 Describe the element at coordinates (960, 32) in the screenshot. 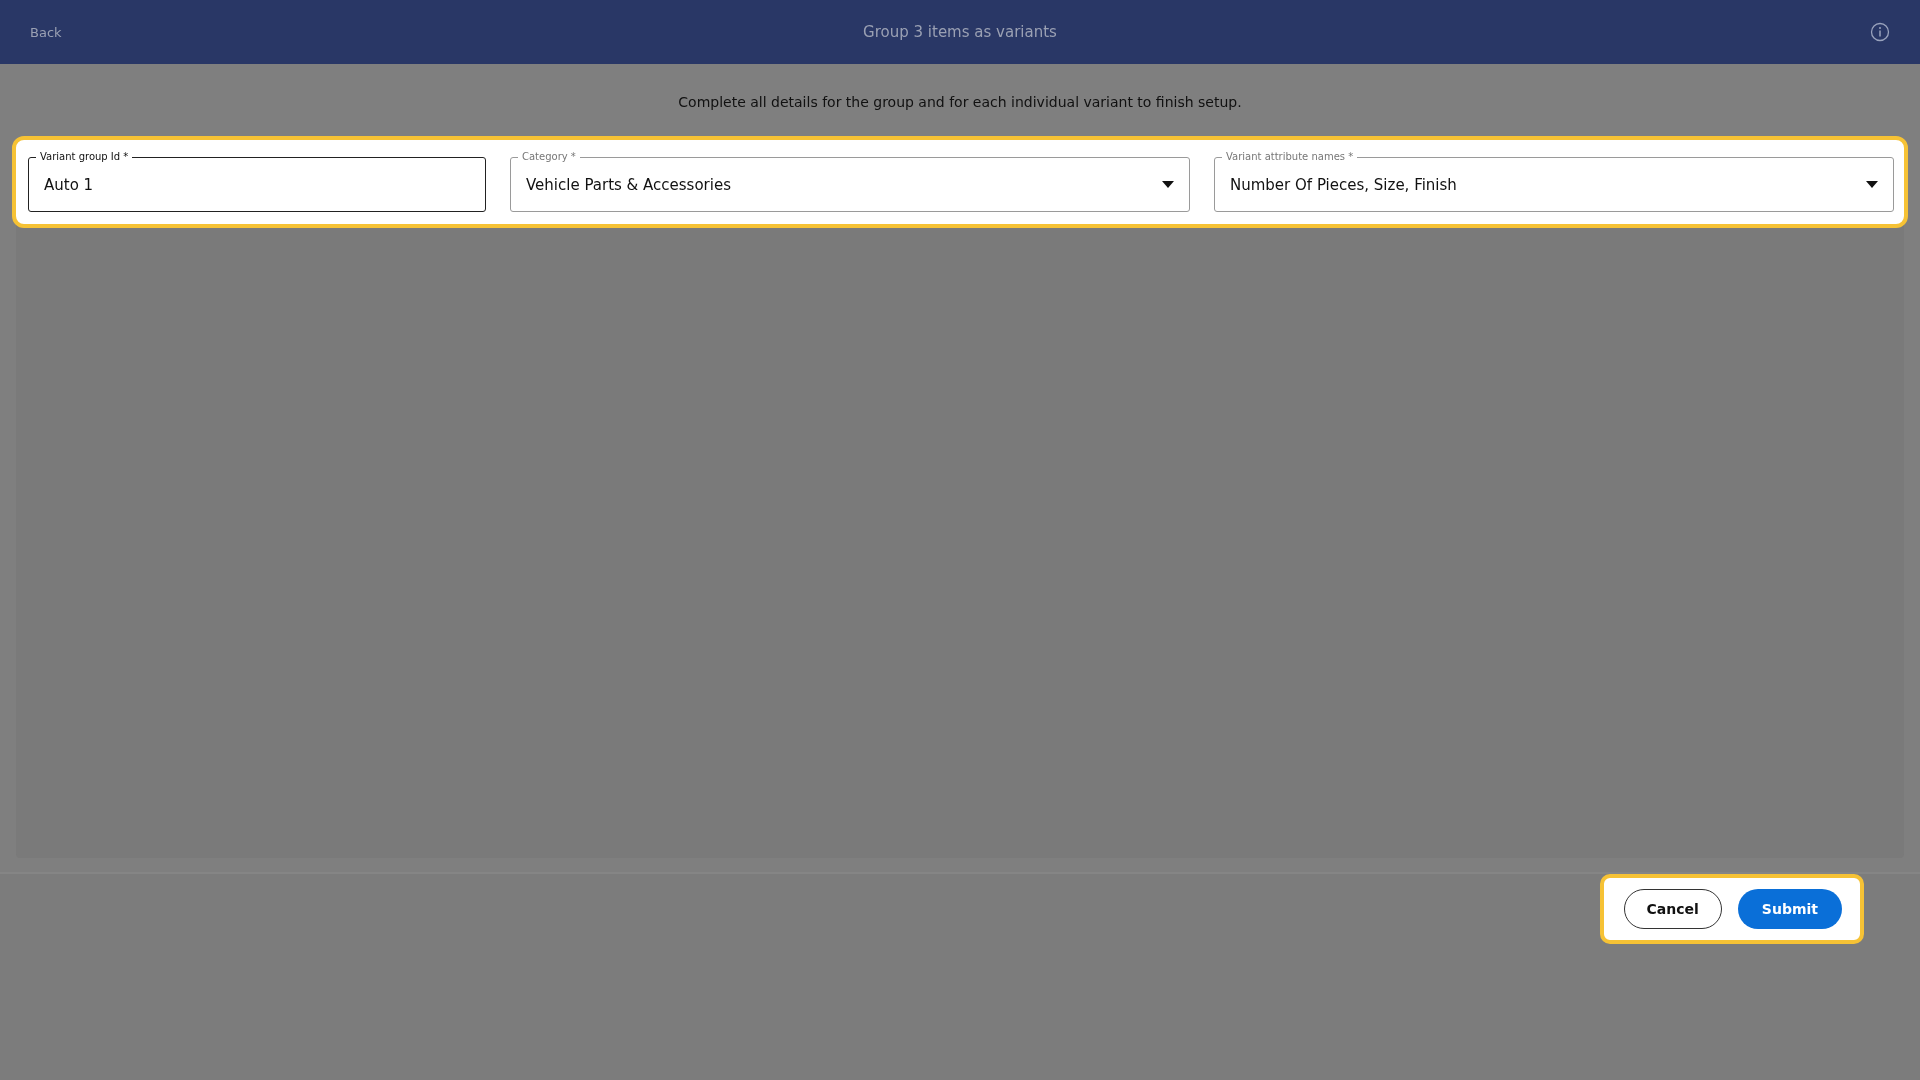

I see `page-title: Group 3 items as variants` at that location.